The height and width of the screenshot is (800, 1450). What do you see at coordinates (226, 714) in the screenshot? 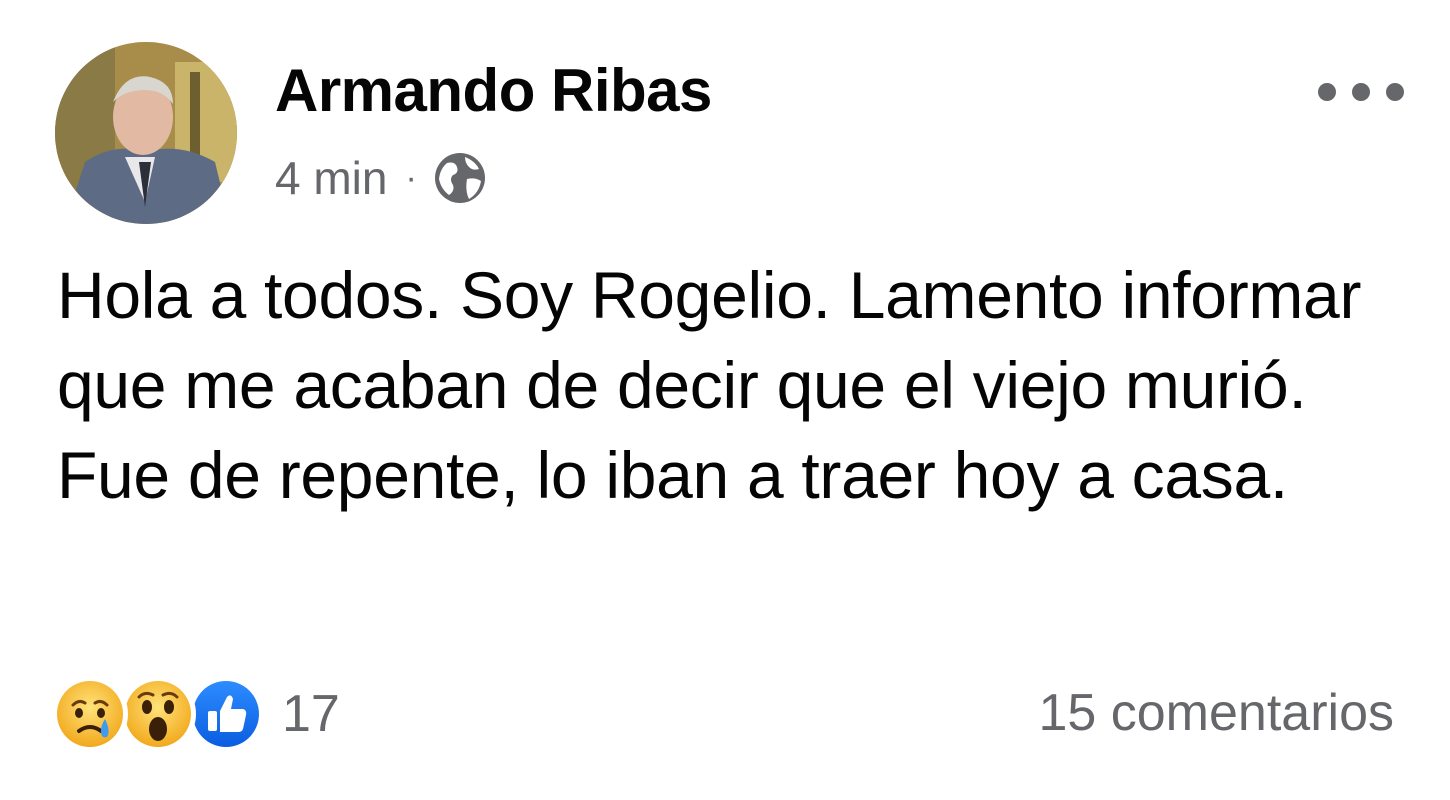
I see `like-reaction-icon` at bounding box center [226, 714].